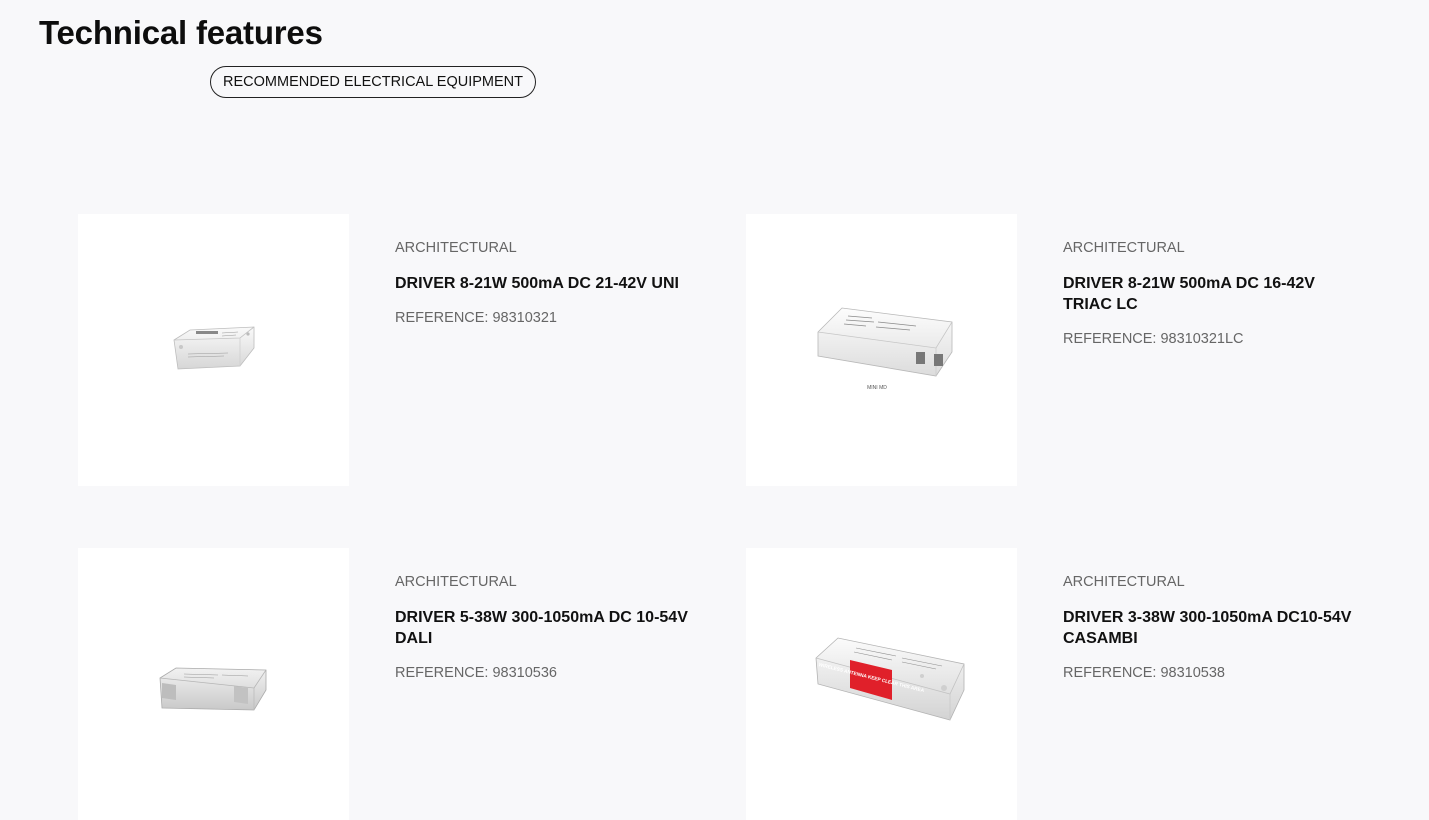 The width and height of the screenshot is (1429, 820). What do you see at coordinates (1213, 628) in the screenshot?
I see `product-name-link: DRIVER 3-38W 300-1050mA DC10-54V CASAMBI` at bounding box center [1213, 628].